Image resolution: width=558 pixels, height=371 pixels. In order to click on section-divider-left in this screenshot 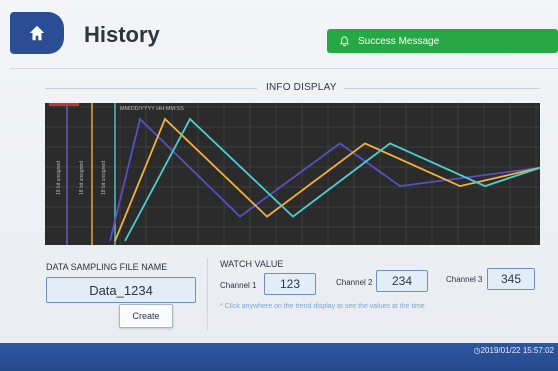, I will do `click(151, 88)`.